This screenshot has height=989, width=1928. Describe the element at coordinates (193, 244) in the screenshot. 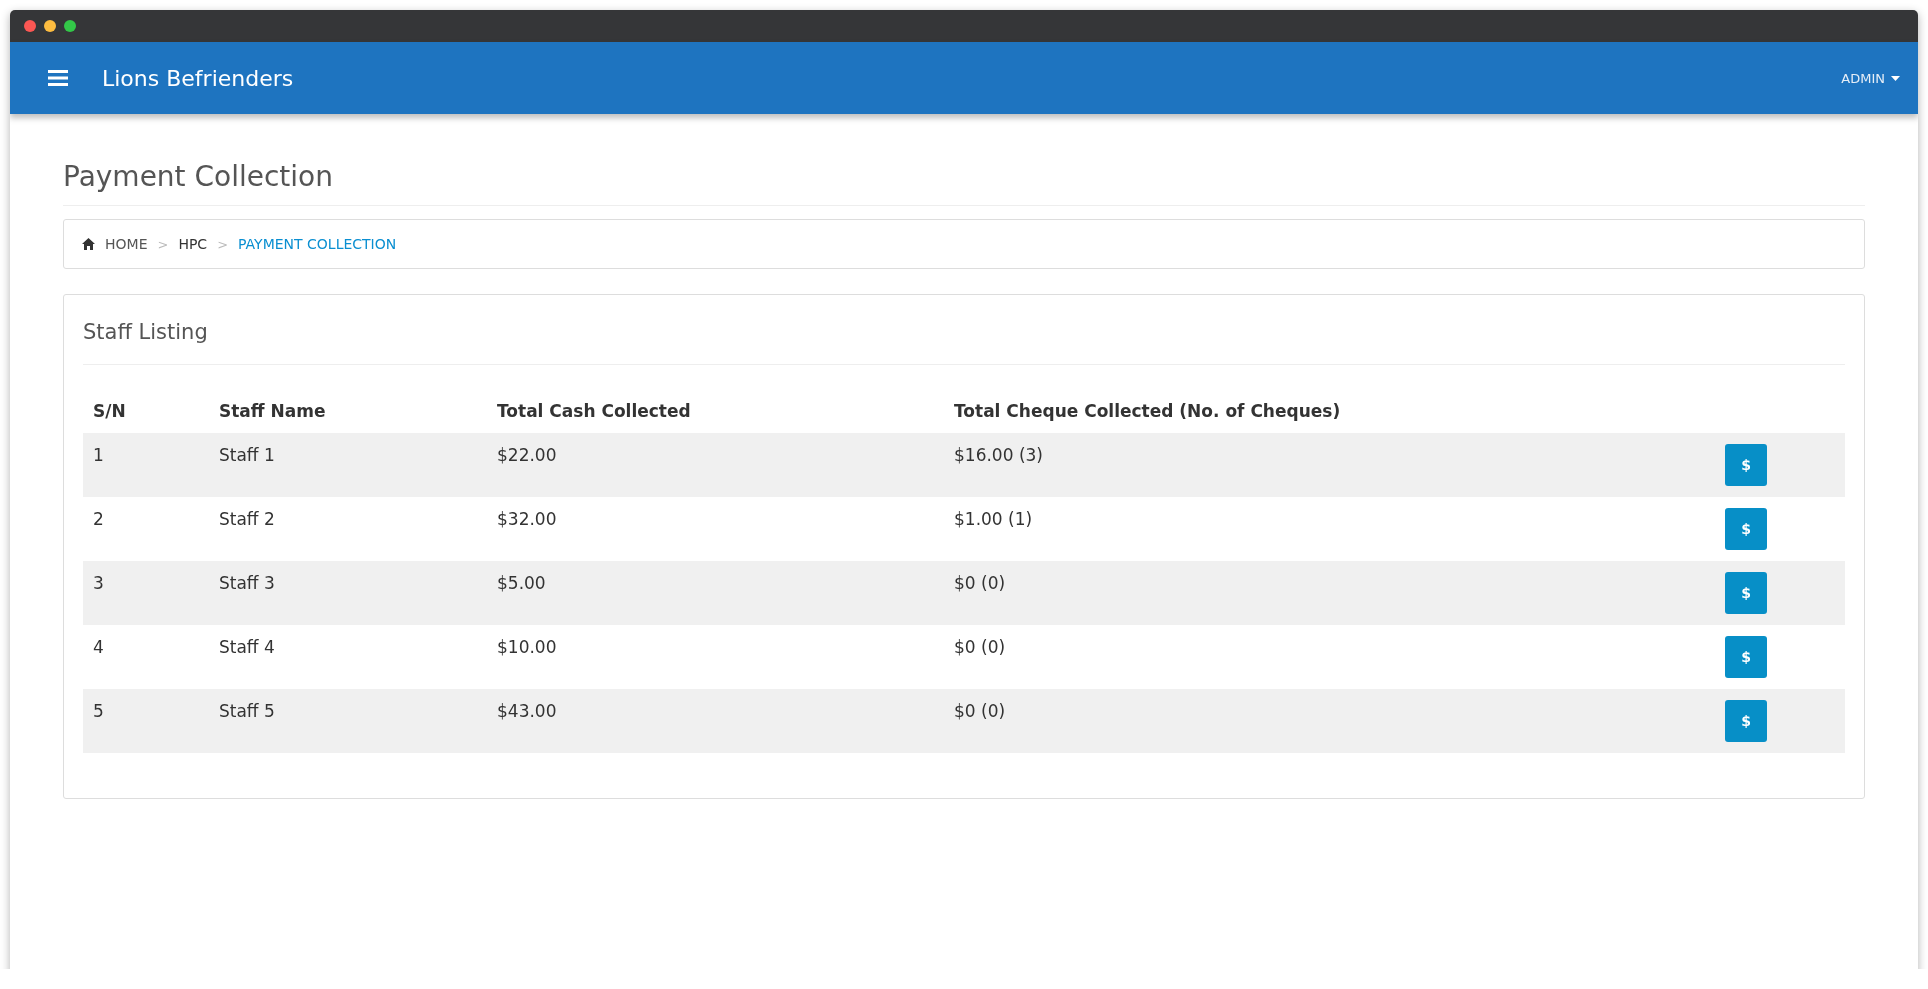

I see `breadcrumb-link: HPC` at that location.